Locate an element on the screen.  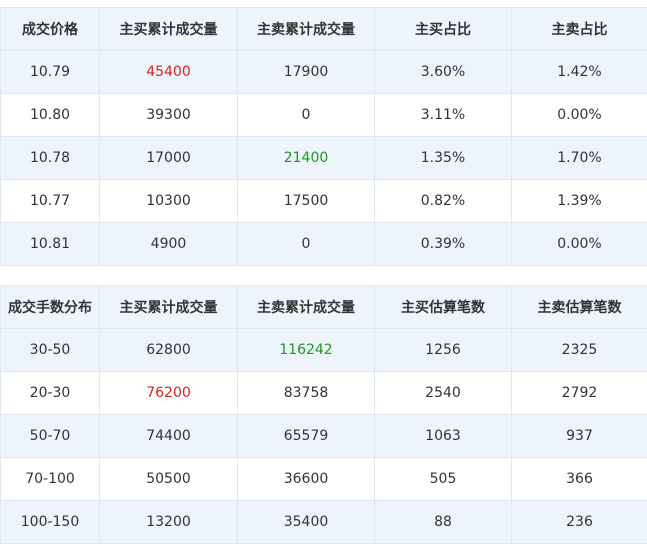
column-header: 主买占比 is located at coordinates (443, 29).